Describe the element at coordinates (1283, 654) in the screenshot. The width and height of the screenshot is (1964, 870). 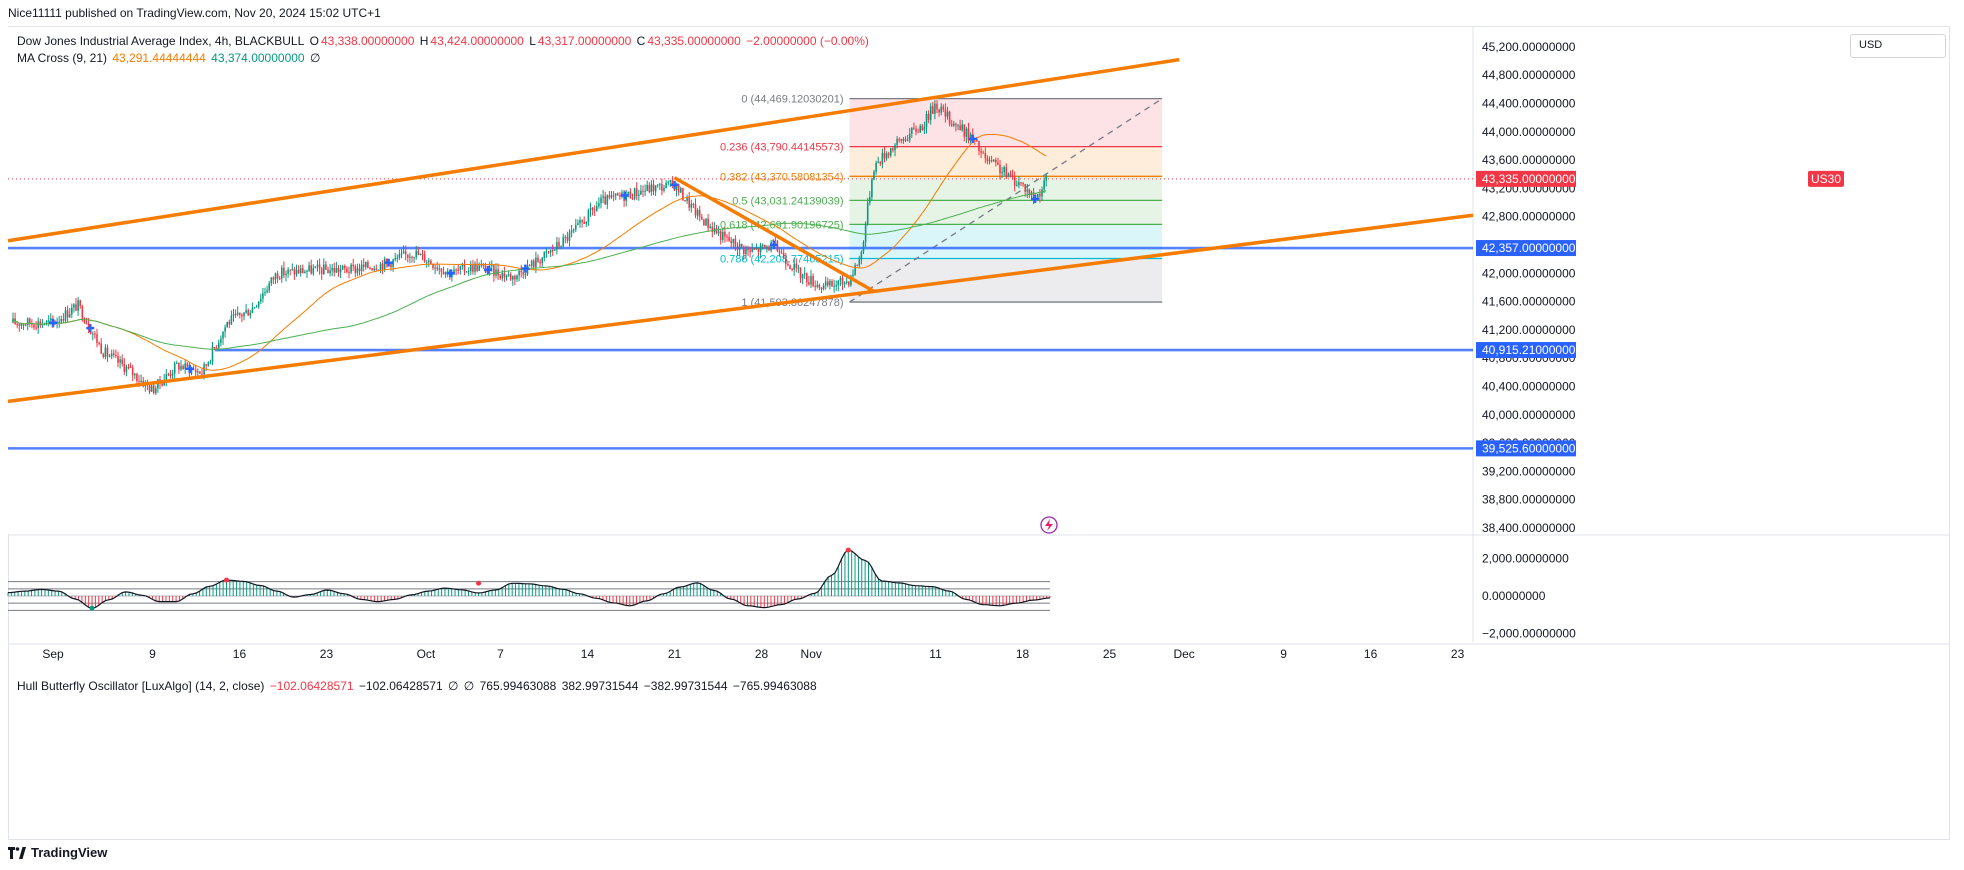
I see `time-tick-label: 9` at that location.